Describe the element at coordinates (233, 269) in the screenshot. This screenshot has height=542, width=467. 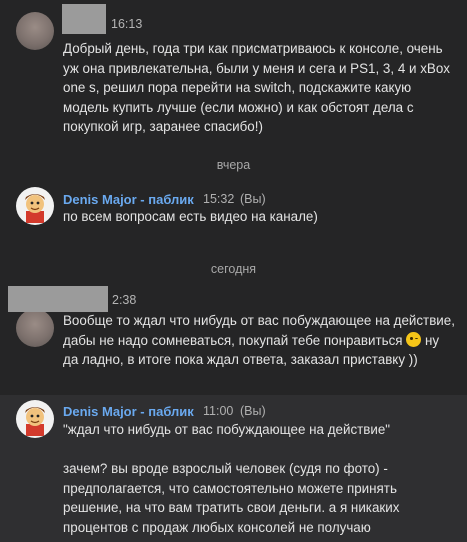
I see `date-separator-today: сегодня` at that location.